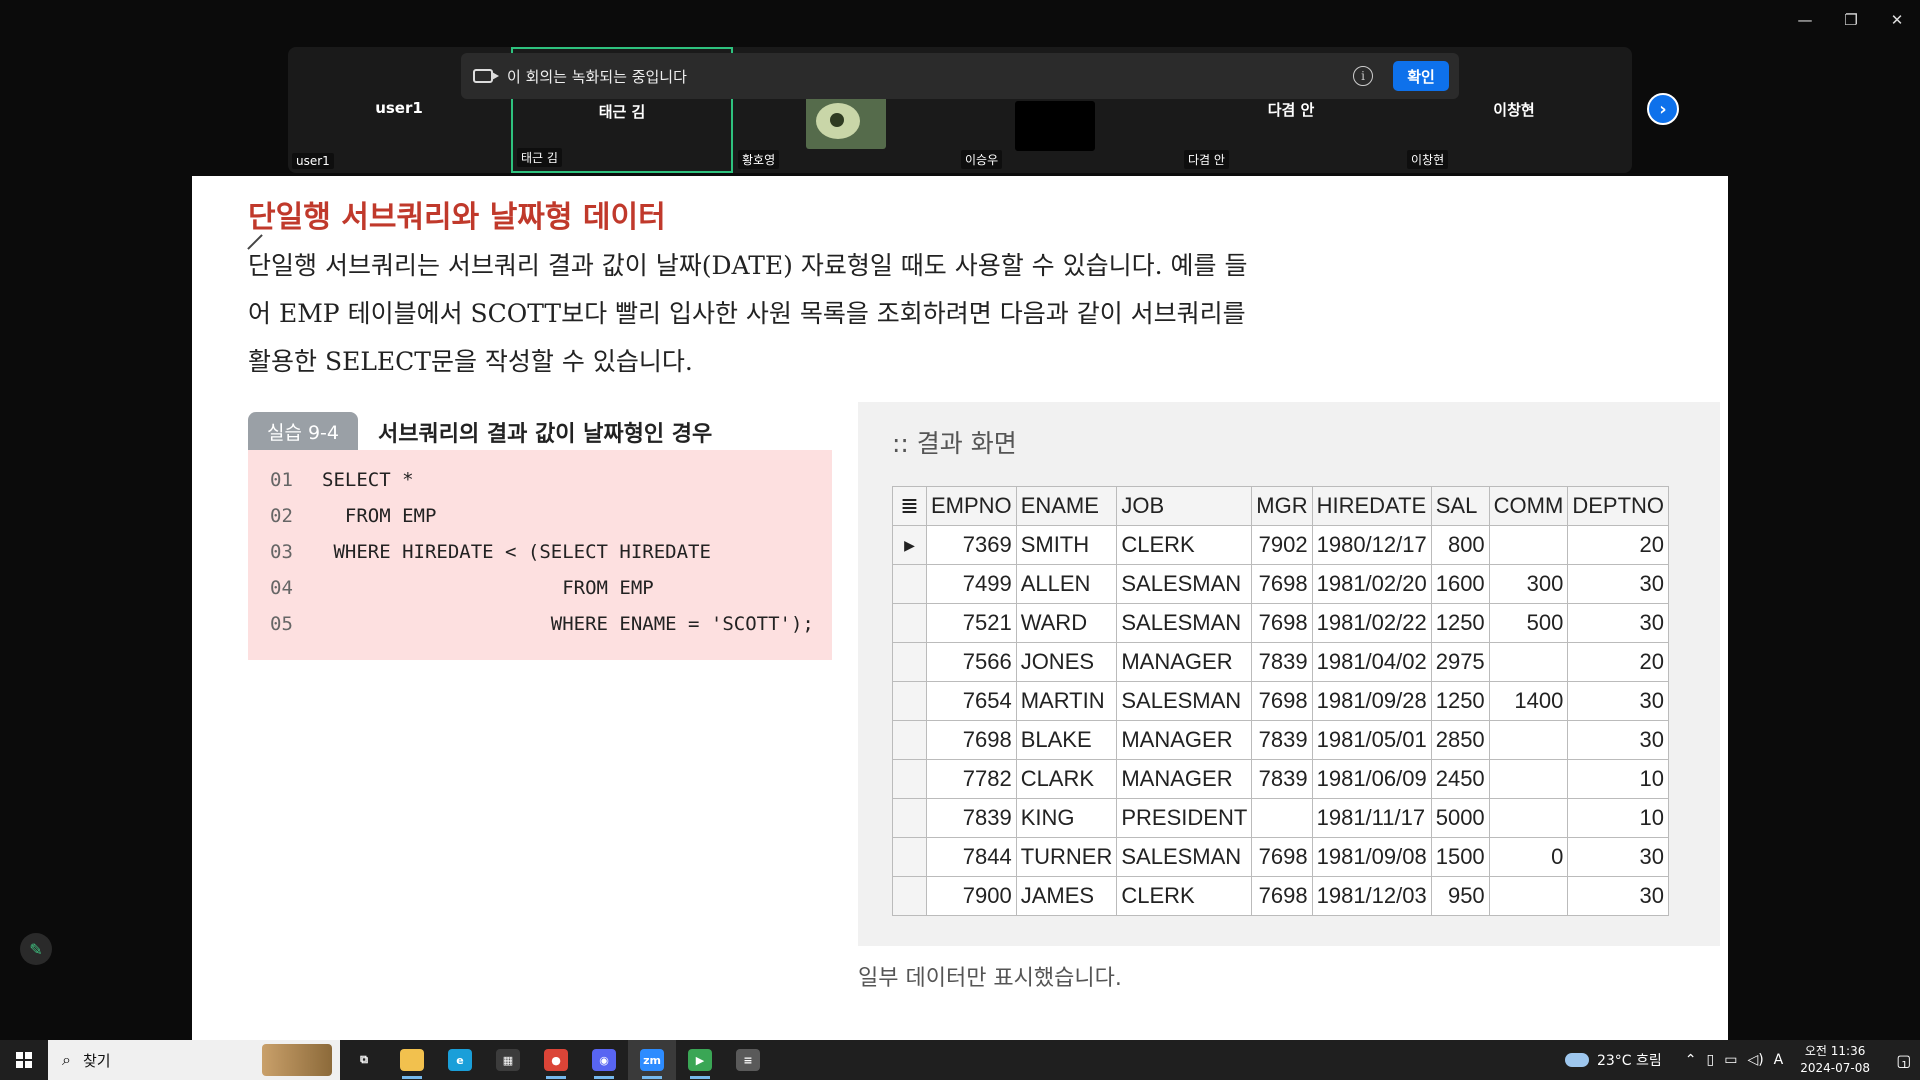 Image resolution: width=1920 pixels, height=1080 pixels. Describe the element at coordinates (542, 624) in the screenshot. I see `code-line: 05 WHERE ENAME = 'SCOTT');` at that location.